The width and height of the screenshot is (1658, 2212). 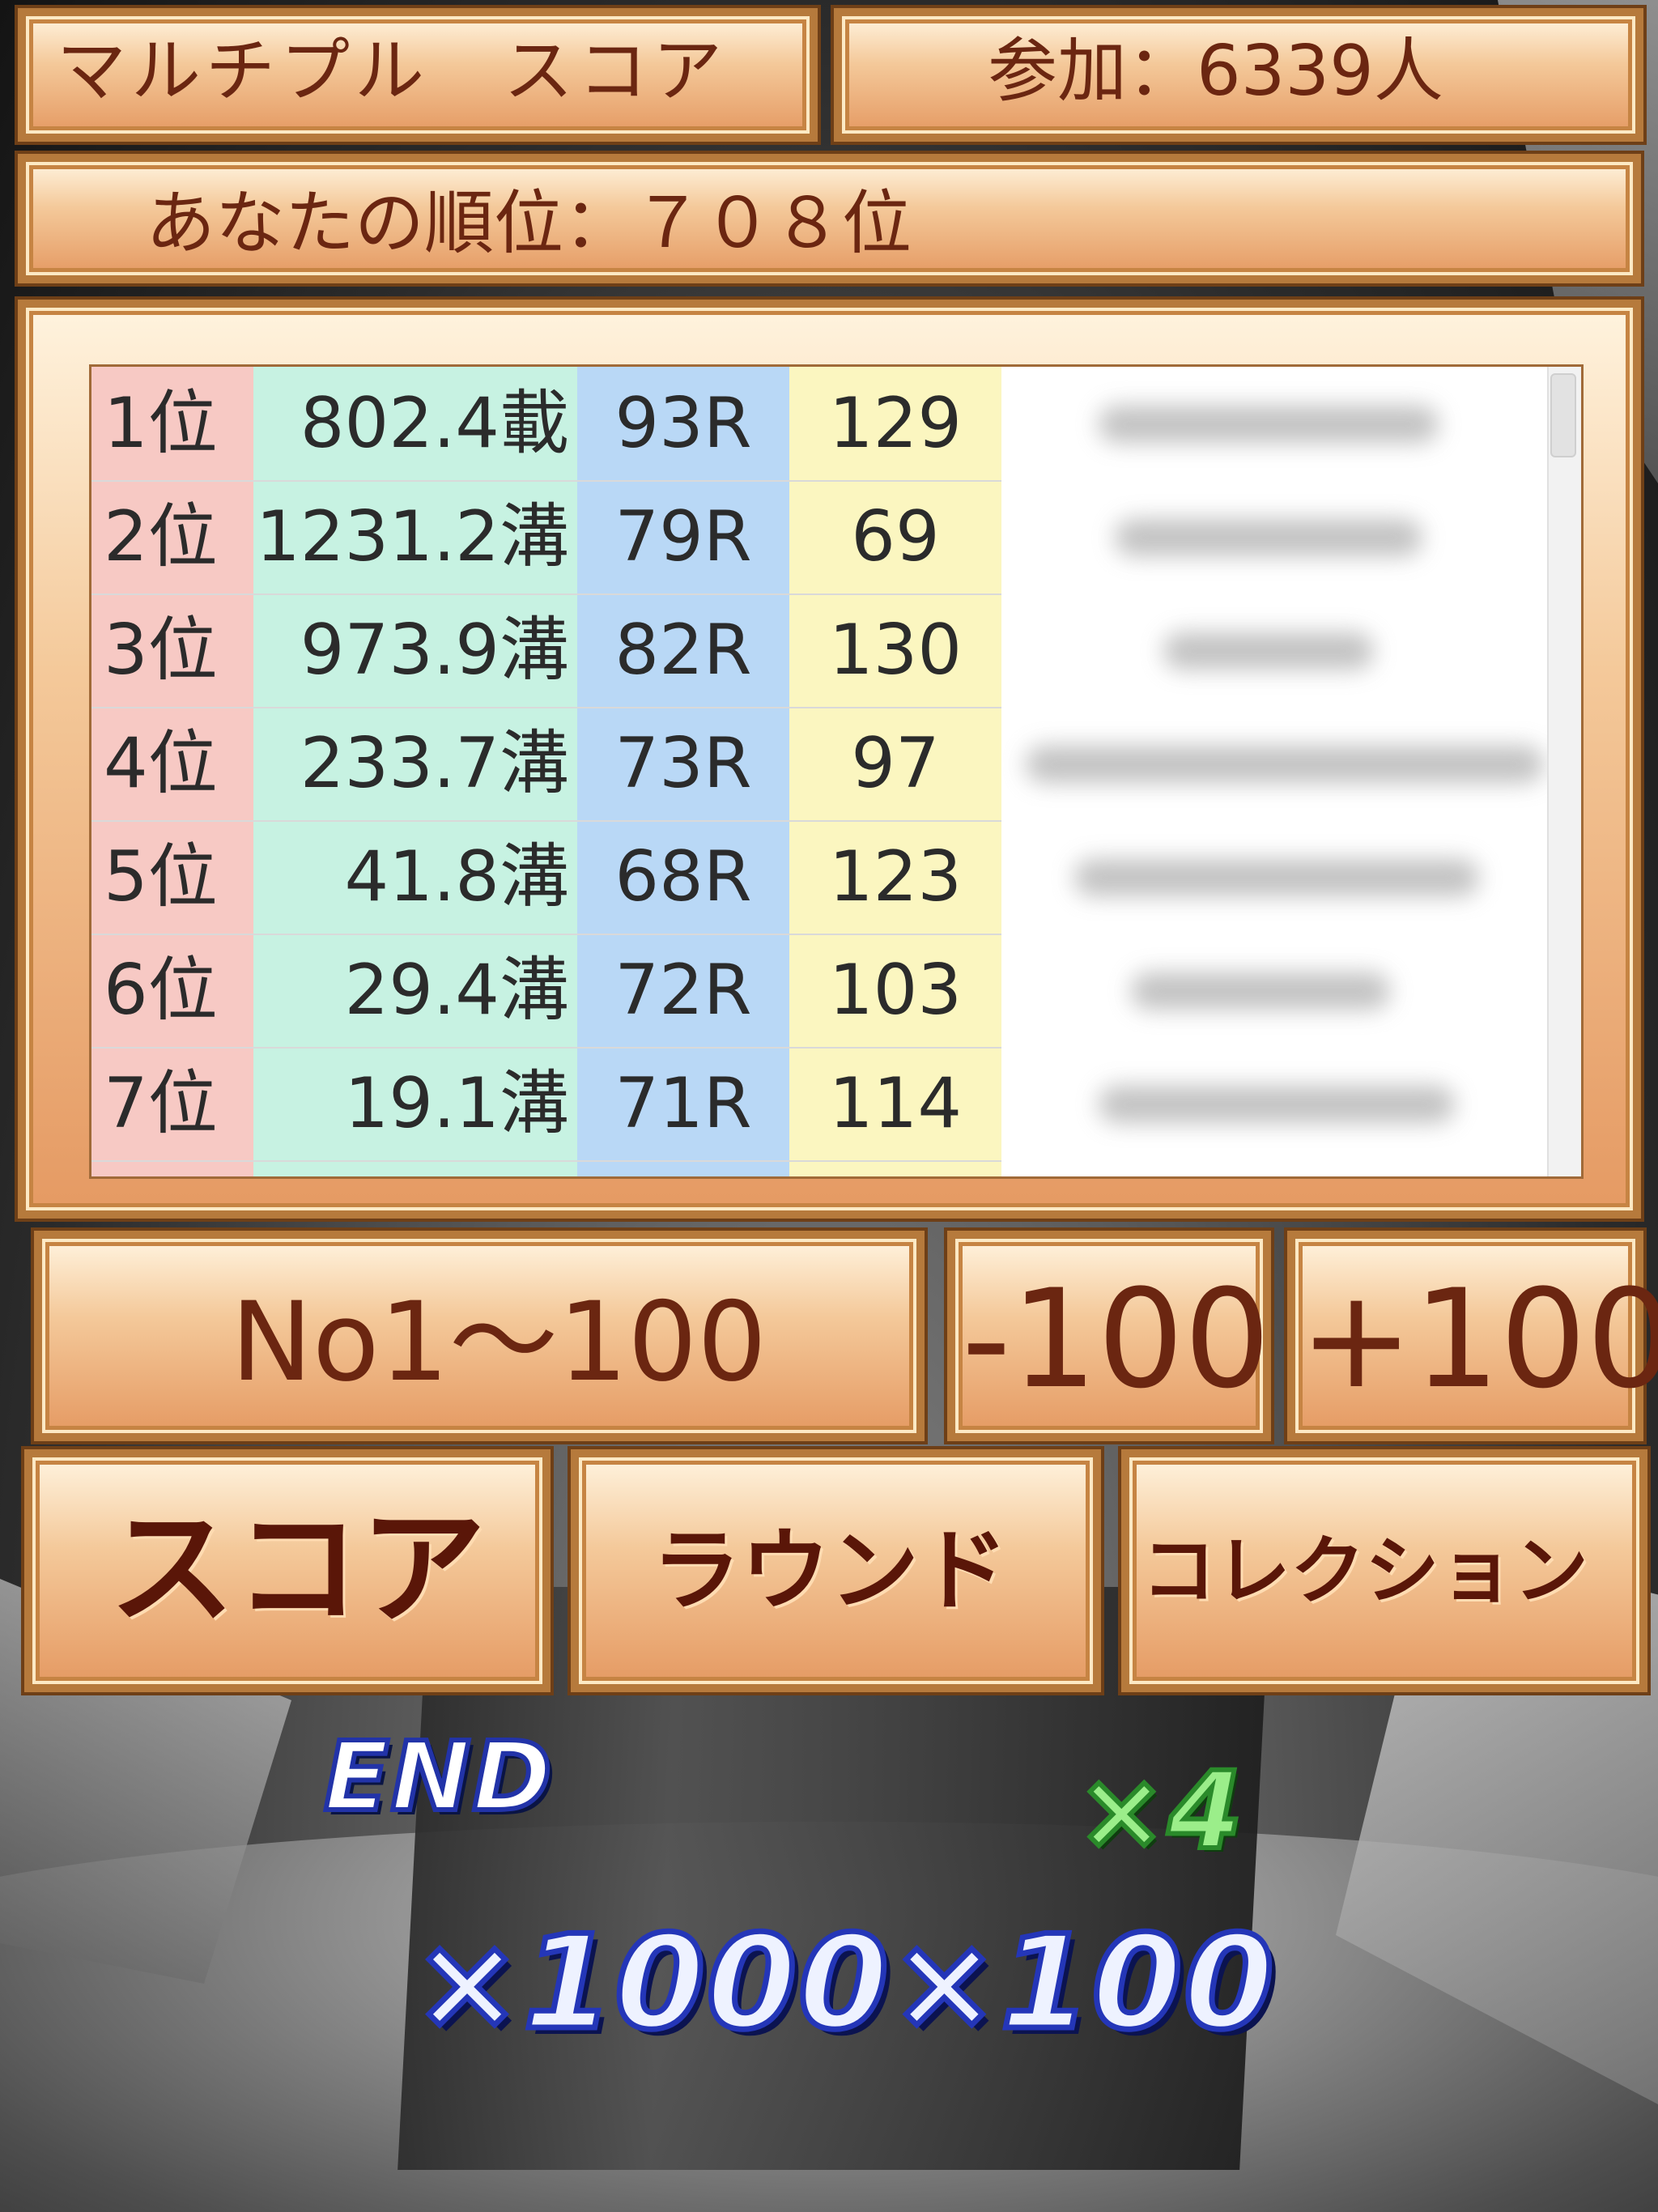 What do you see at coordinates (895, 991) in the screenshot?
I see `combo-cell: 103` at bounding box center [895, 991].